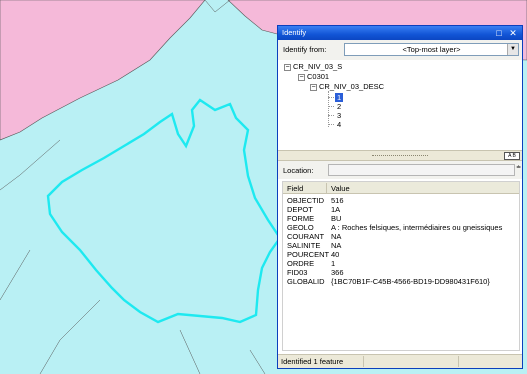 The height and width of the screenshot is (374, 527). What do you see at coordinates (298, 170) in the screenshot?
I see `location-label: Location:` at bounding box center [298, 170].